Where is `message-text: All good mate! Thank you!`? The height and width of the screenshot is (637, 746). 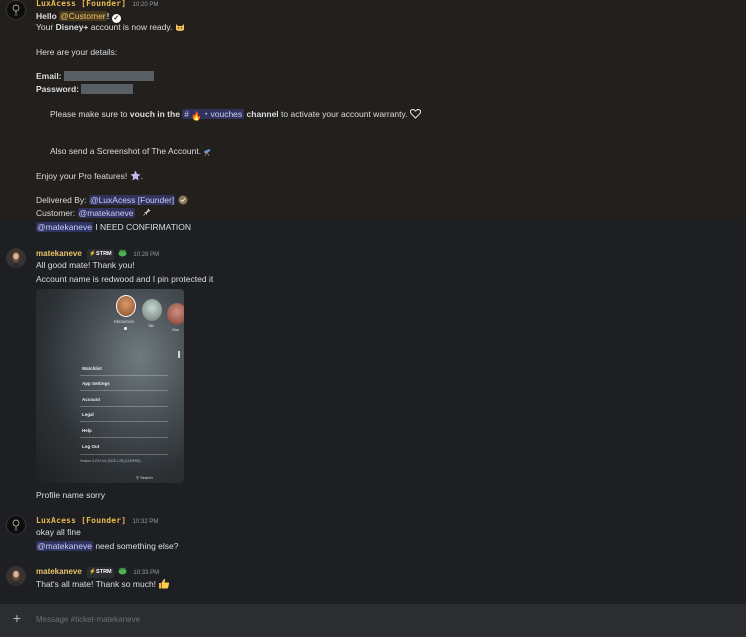 message-text: All good mate! Thank you! is located at coordinates (85, 265).